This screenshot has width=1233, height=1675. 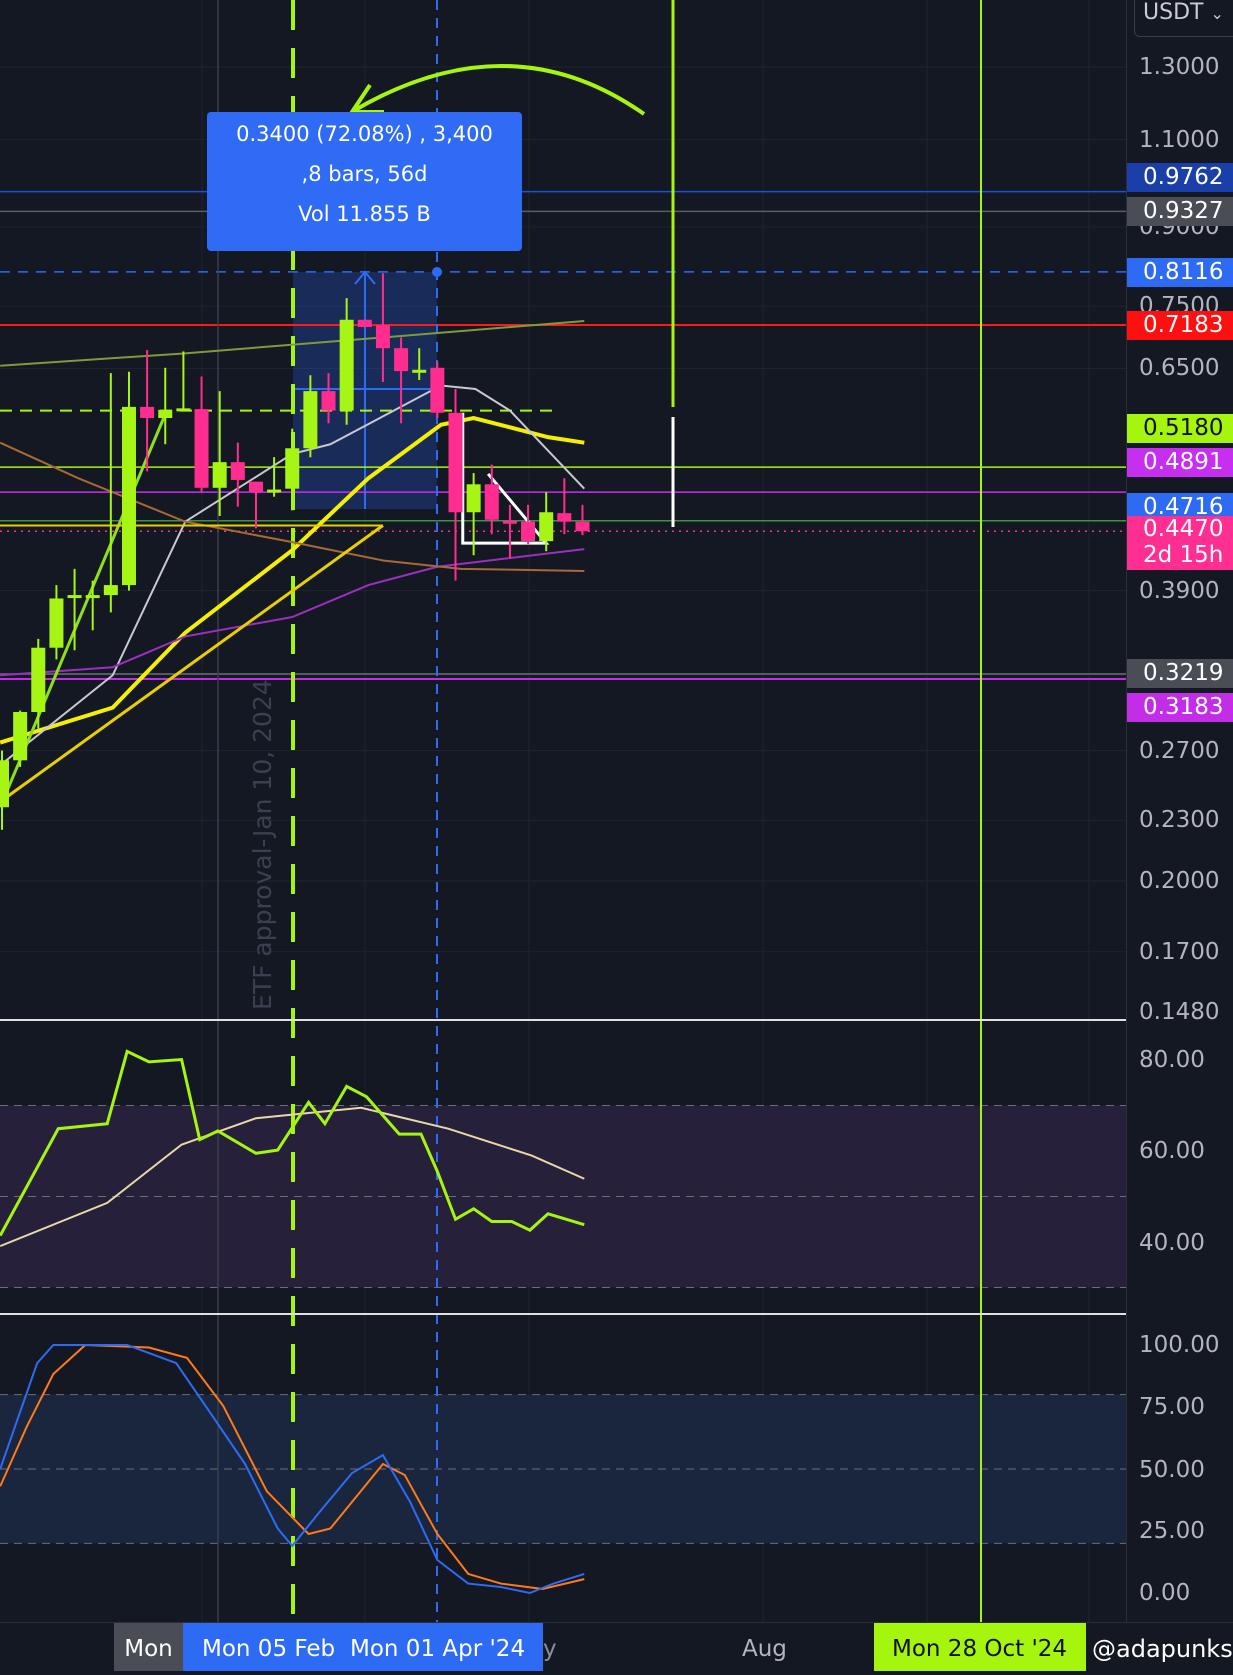 I want to click on price-label: 1.1000, so click(x=1179, y=139).